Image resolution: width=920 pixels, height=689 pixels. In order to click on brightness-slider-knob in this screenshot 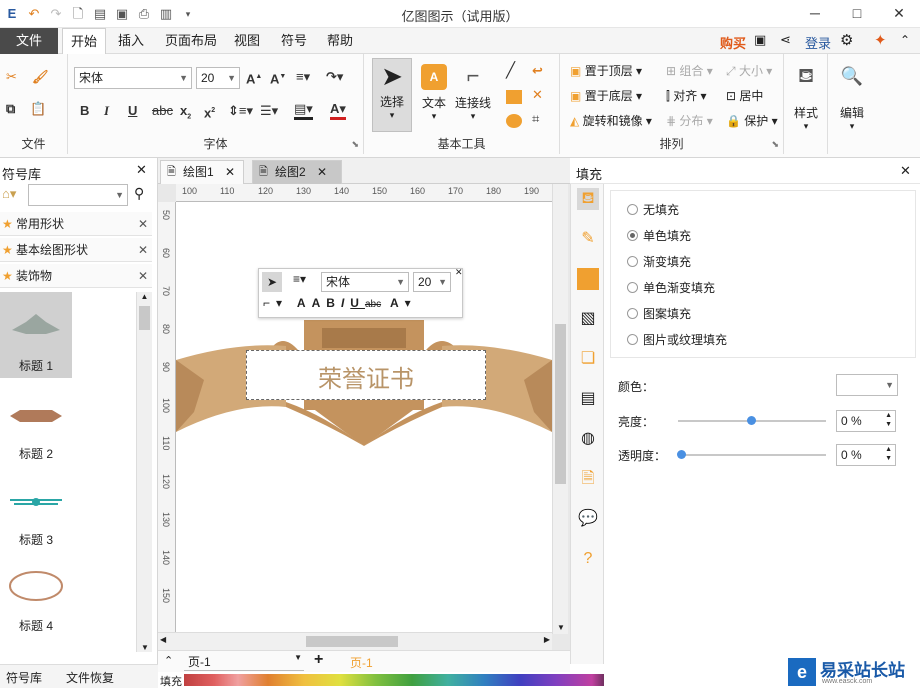, I will do `click(751, 420)`.